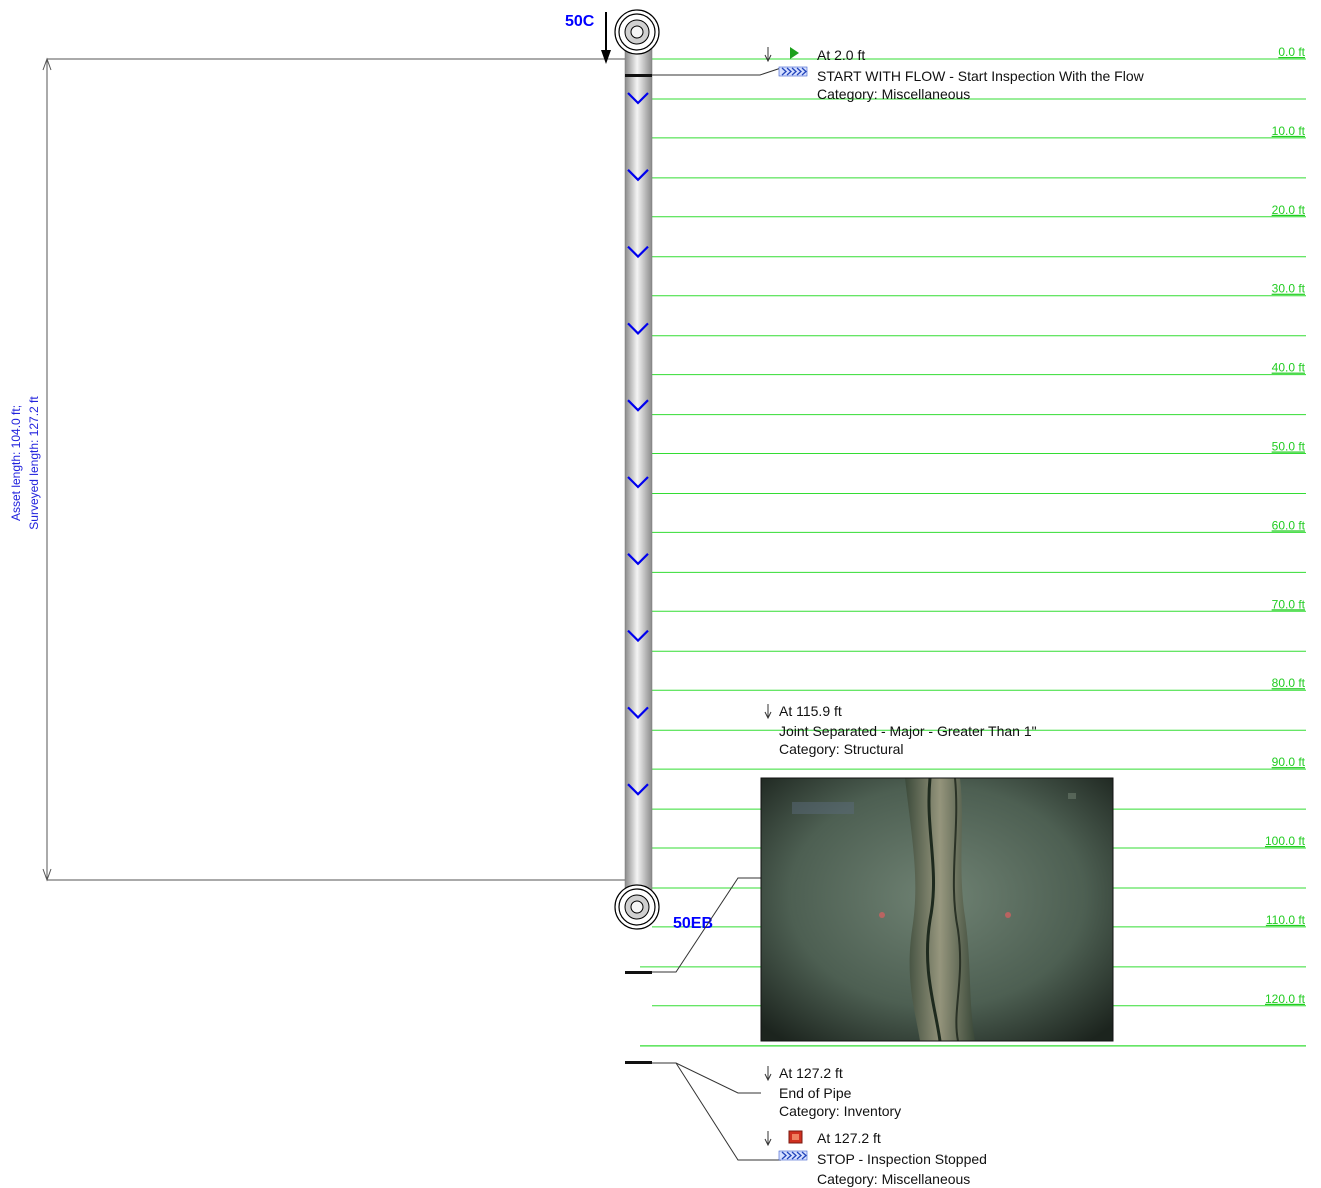 The width and height of the screenshot is (1321, 1188). What do you see at coordinates (1289, 210) in the screenshot?
I see `scale-label: 20.0 ft` at bounding box center [1289, 210].